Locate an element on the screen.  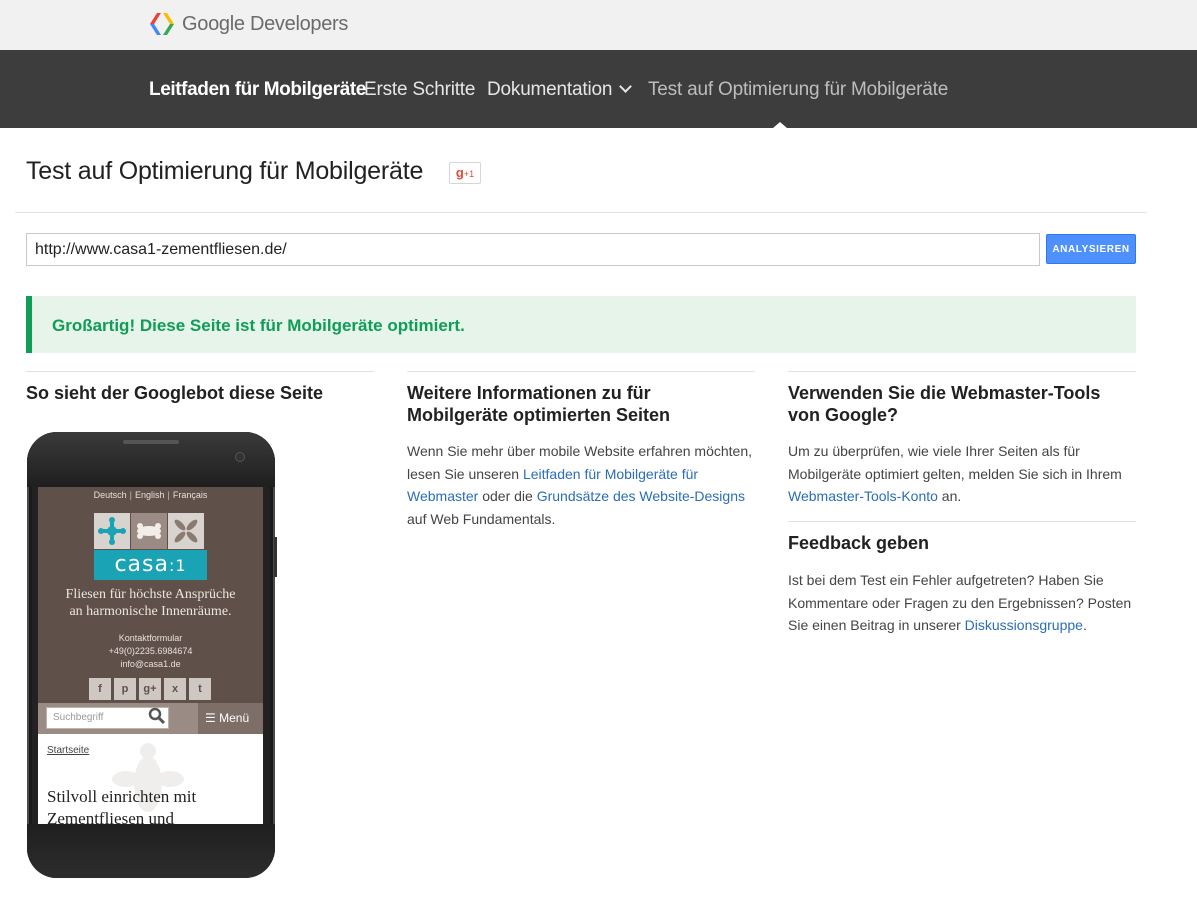
leaf-tile-icon is located at coordinates (186, 531).